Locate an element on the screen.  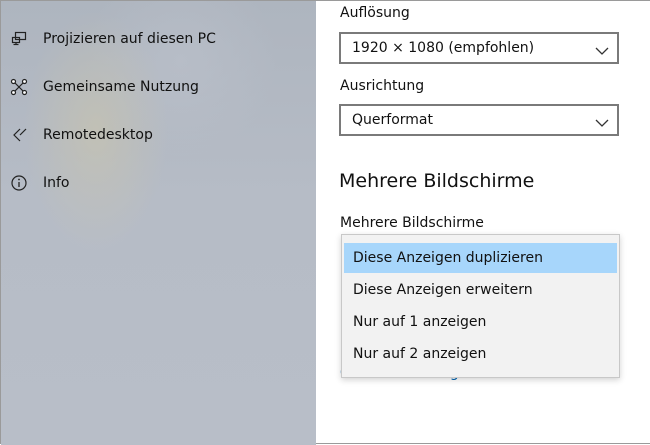
option-extend-displays: Diese Anzeigen erweitern is located at coordinates (480, 290).